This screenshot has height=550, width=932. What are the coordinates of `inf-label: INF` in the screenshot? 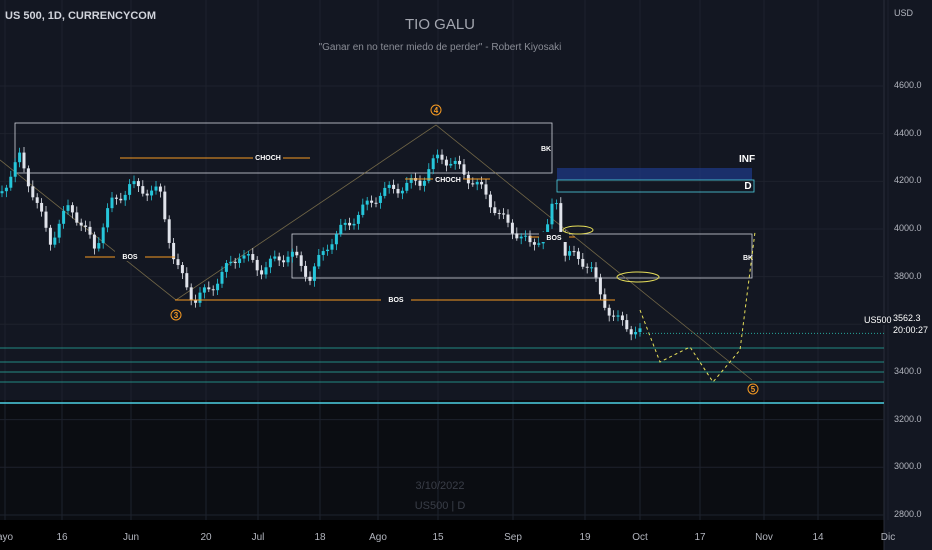 It's located at (747, 159).